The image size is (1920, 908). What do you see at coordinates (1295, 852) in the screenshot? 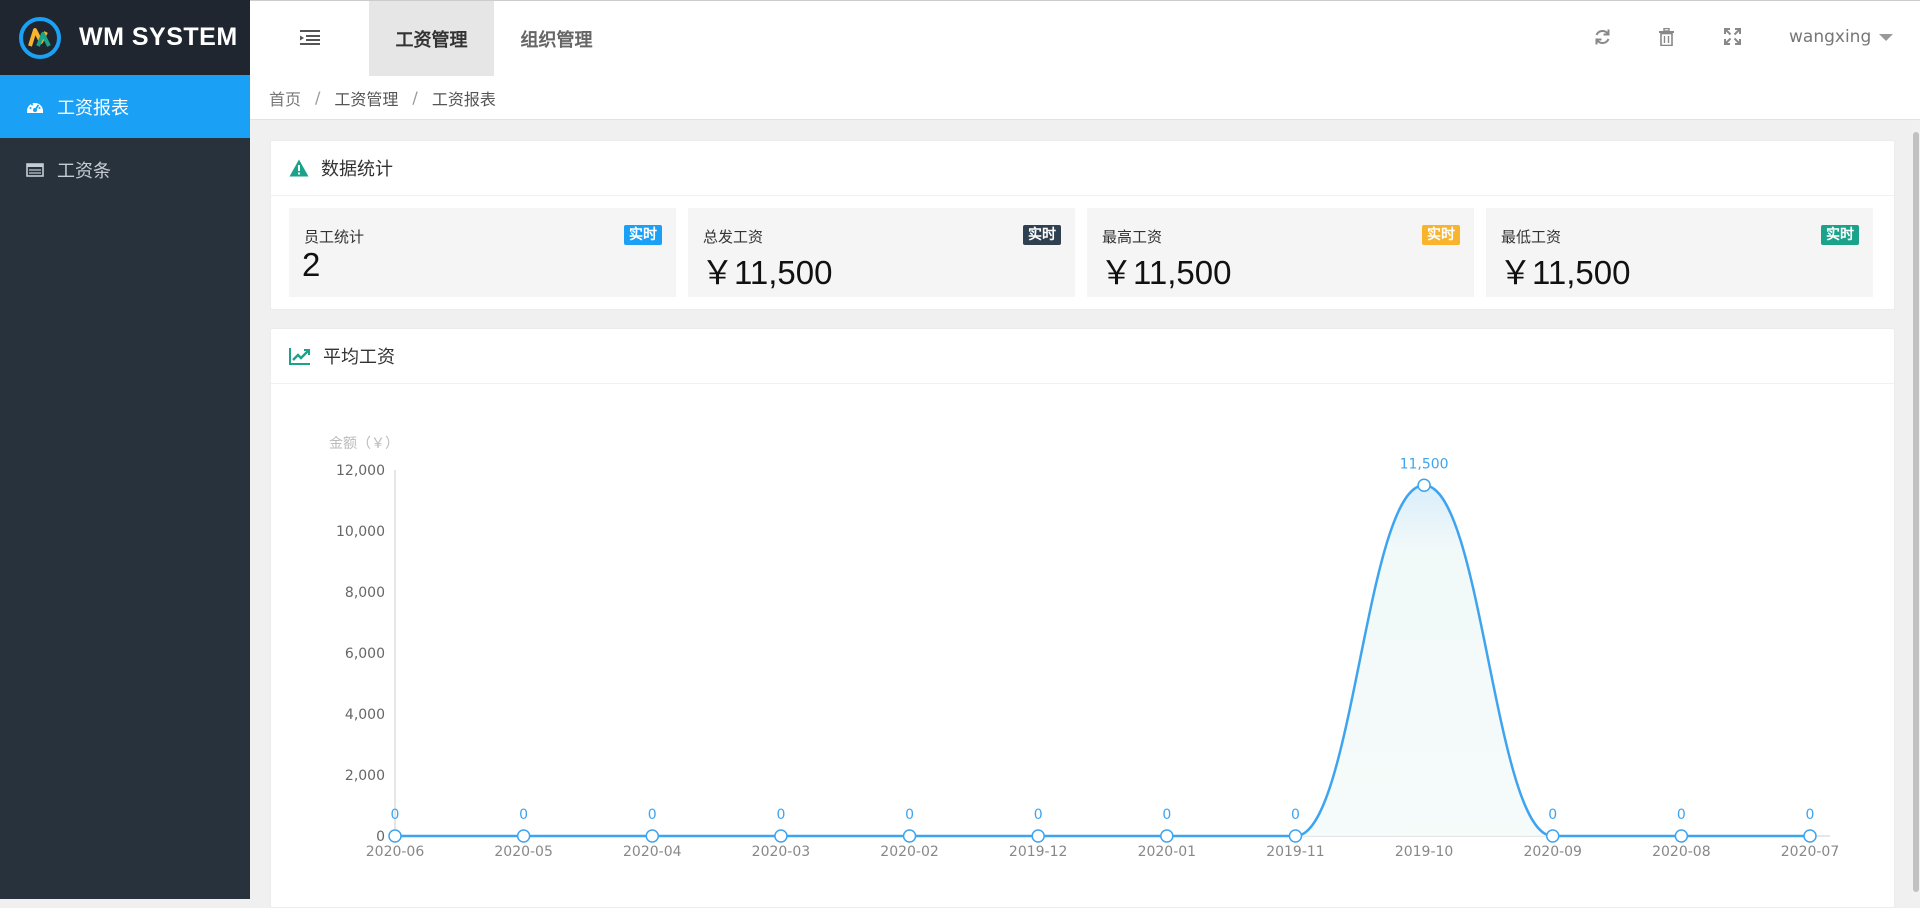
I see `x-tick-label: 2019-11` at bounding box center [1295, 852].